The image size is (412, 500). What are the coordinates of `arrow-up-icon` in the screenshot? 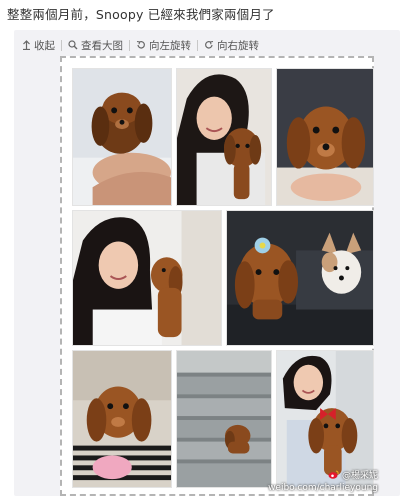 It's located at (26, 45).